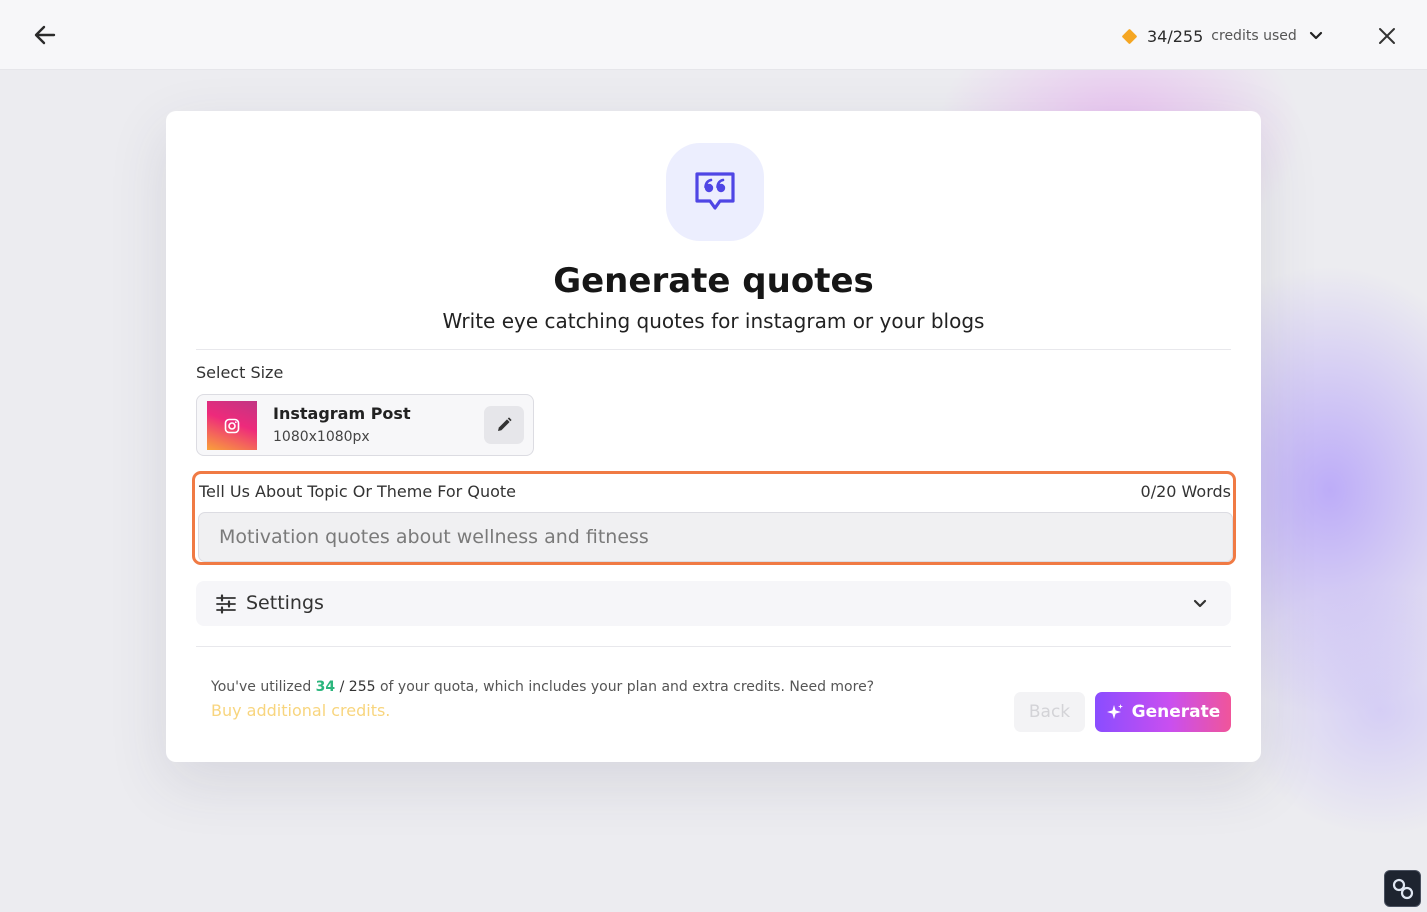 Image resolution: width=1427 pixels, height=912 pixels. I want to click on page-title: Generate quotes, so click(713, 281).